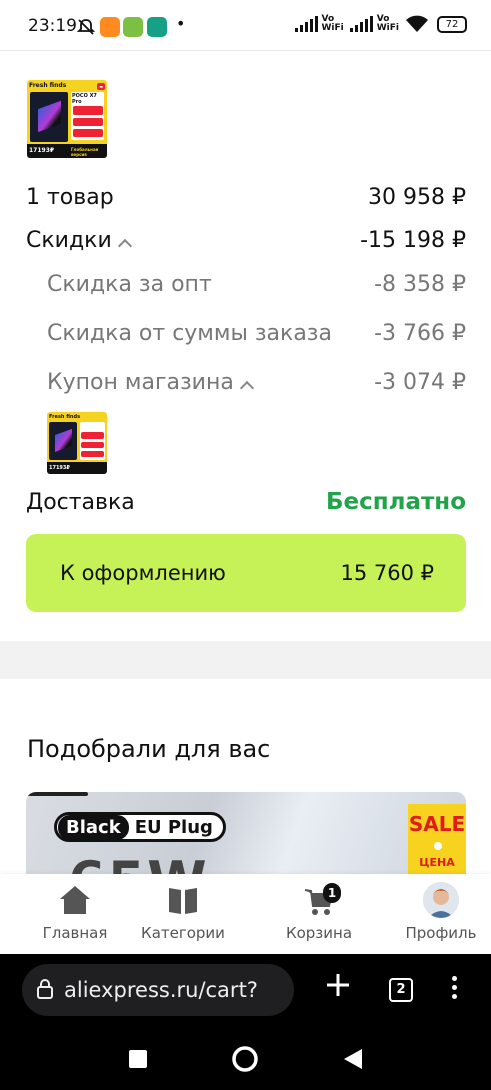  Describe the element at coordinates (332, 893) in the screenshot. I see `cart-count-badge: 1` at that location.